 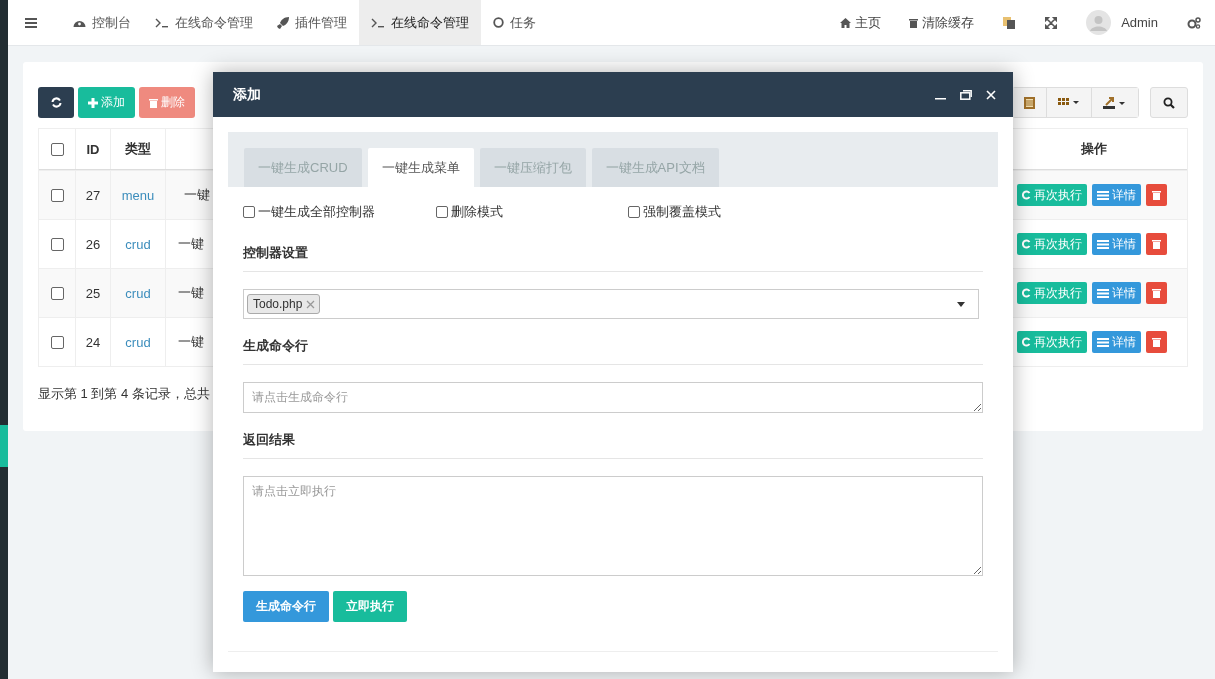 What do you see at coordinates (102, 22) in the screenshot?
I see `nav-tab: 控制台` at bounding box center [102, 22].